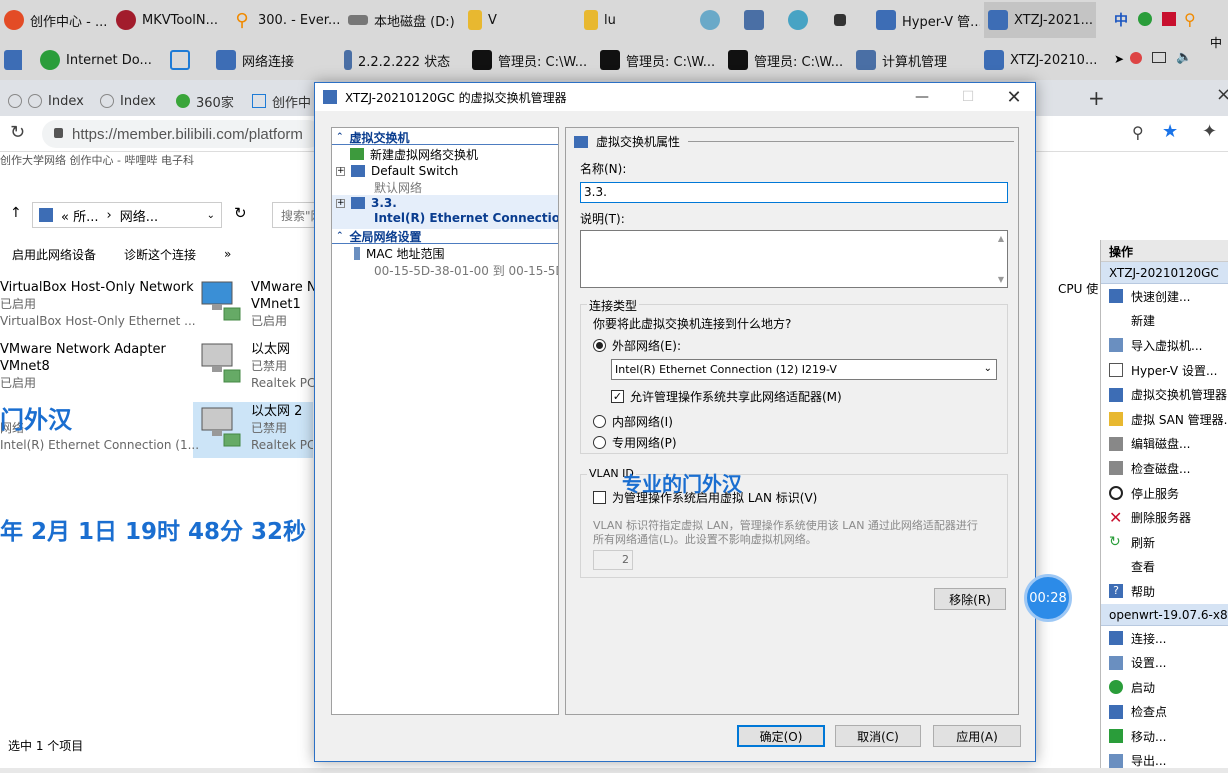 Image resolution: width=1228 pixels, height=773 pixels. I want to click on ime-indicator-2: 中, so click(1216, 42).